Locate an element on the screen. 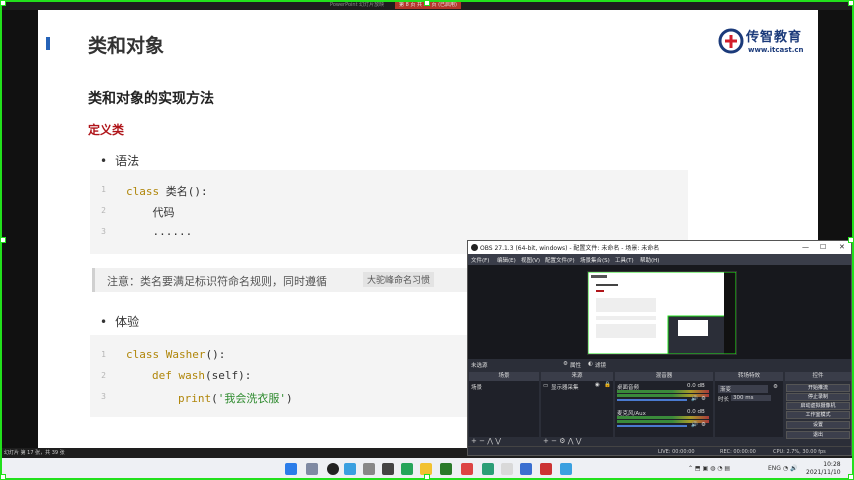 The height and width of the screenshot is (480, 854). scene-controls: + − ⋀ ⋁ is located at coordinates (501, 441).